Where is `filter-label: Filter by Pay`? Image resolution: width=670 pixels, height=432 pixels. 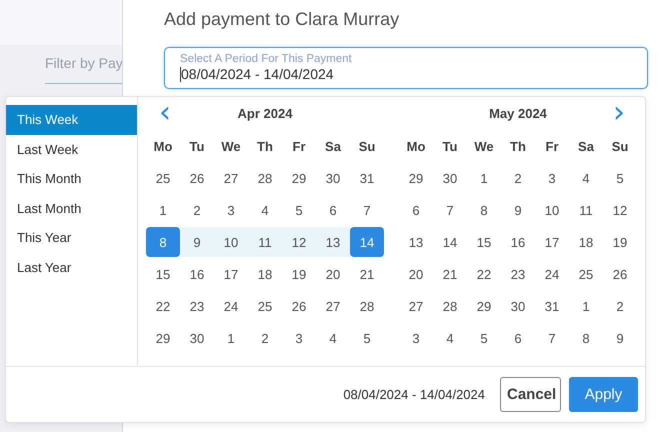
filter-label: Filter by Pay is located at coordinates (84, 63).